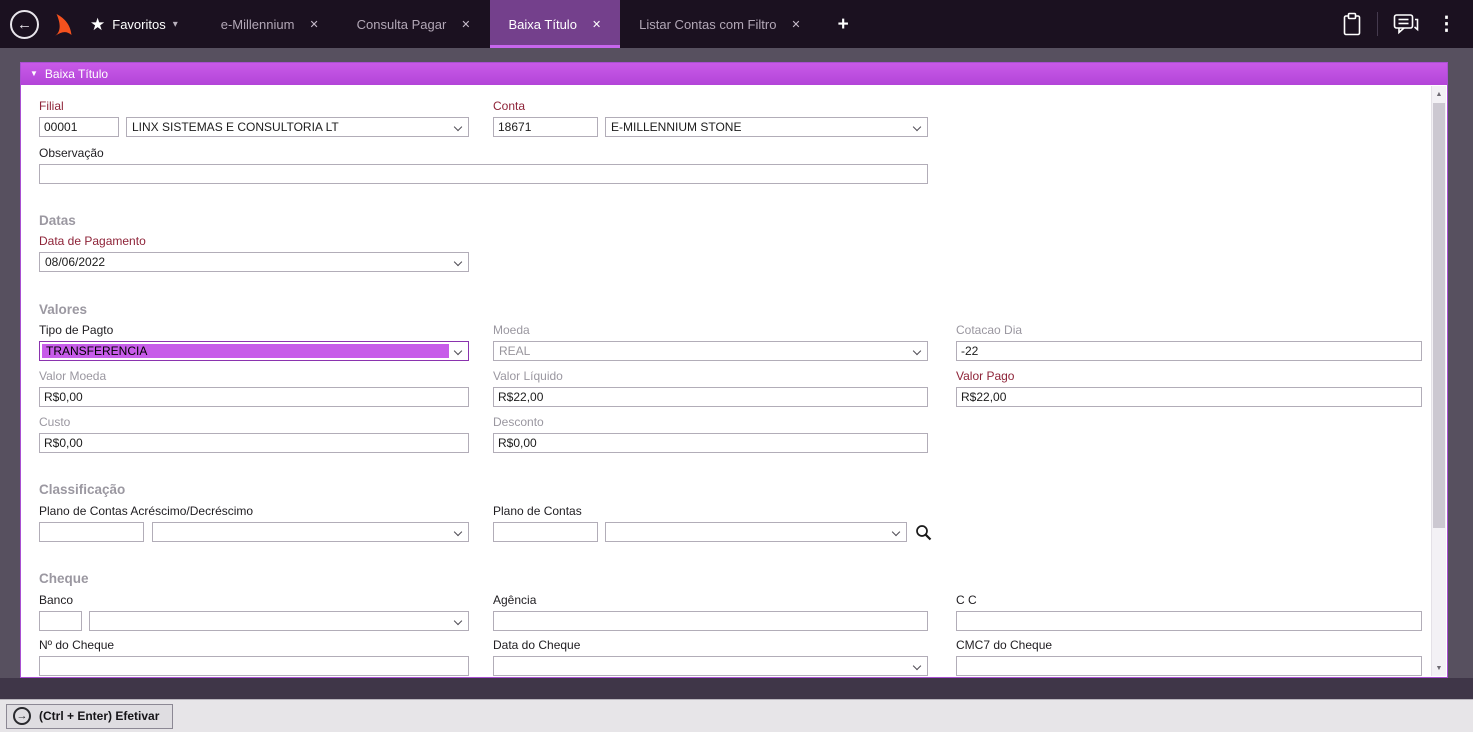  I want to click on scroll-down-icon: ▼, so click(1439, 668).